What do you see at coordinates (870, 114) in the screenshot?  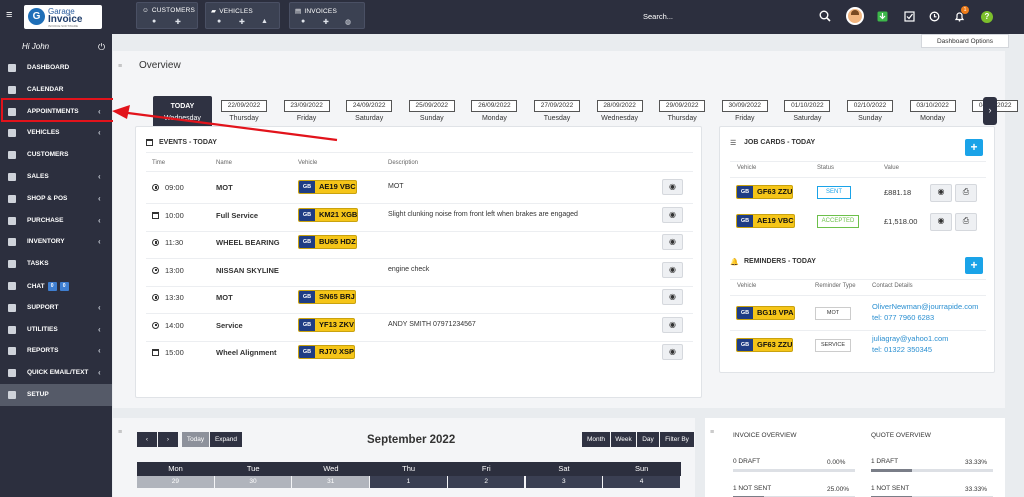 I see `day-10: 02/10/2022 Sunday` at bounding box center [870, 114].